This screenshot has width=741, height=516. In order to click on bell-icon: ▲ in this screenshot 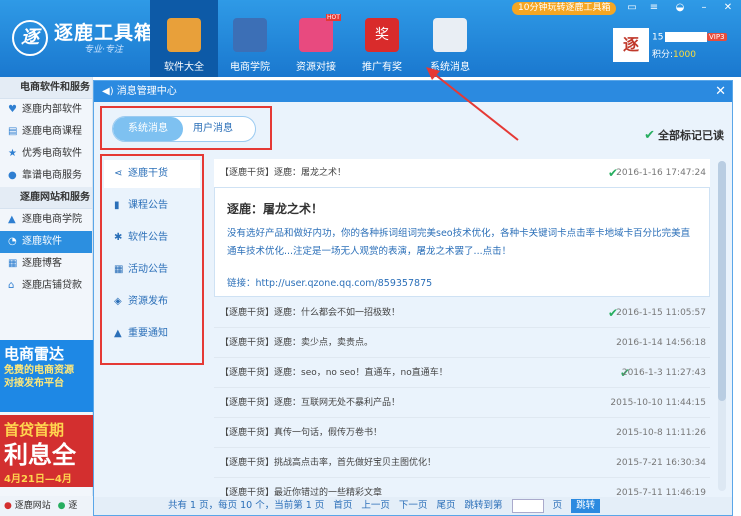, I will do `click(118, 333)`.